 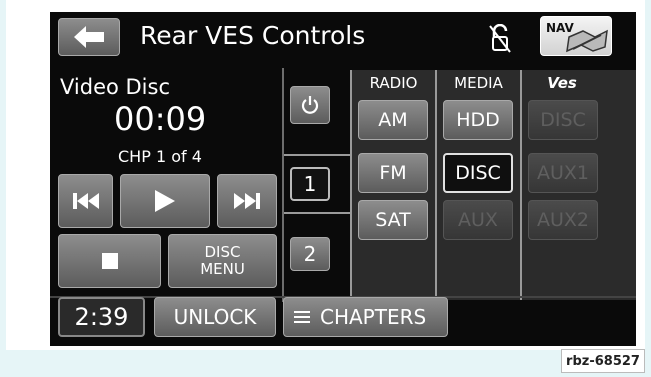 I want to click on skip-back-icon, so click(x=85, y=201).